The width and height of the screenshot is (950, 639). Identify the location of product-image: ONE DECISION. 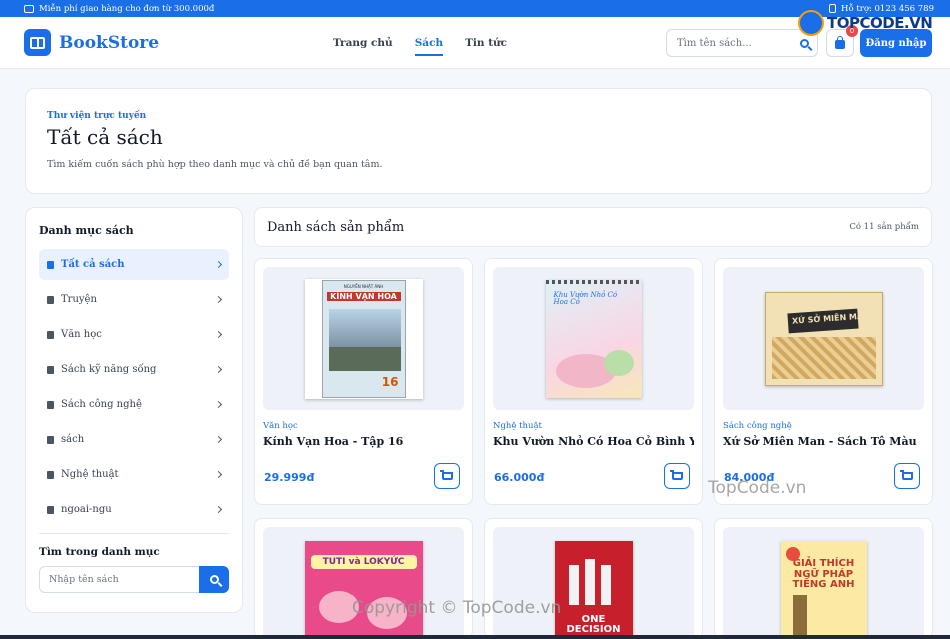
(593, 583).